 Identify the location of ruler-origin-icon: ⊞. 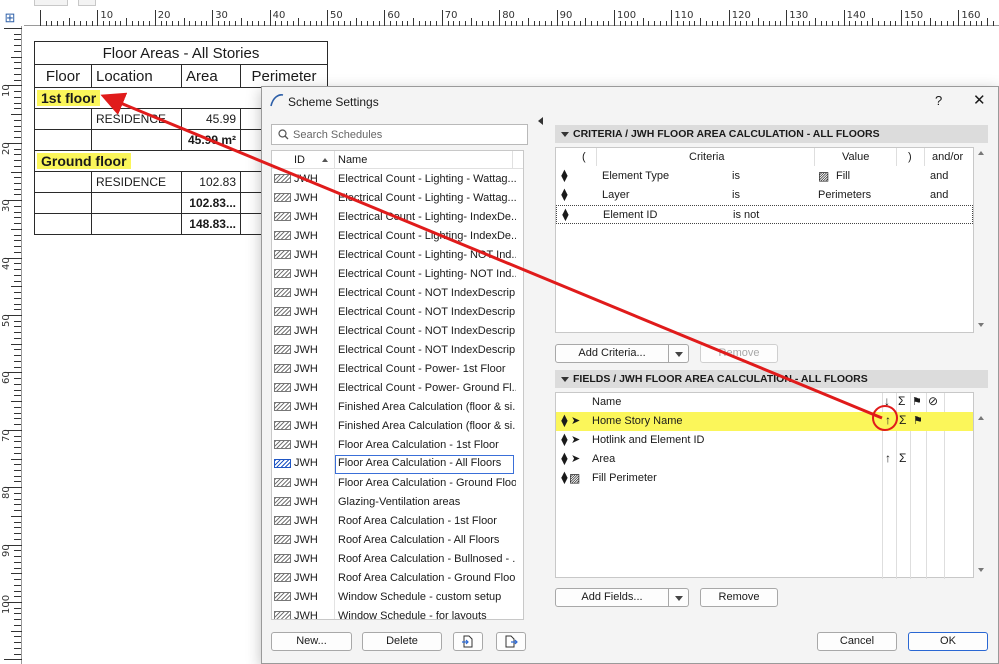
(10, 18).